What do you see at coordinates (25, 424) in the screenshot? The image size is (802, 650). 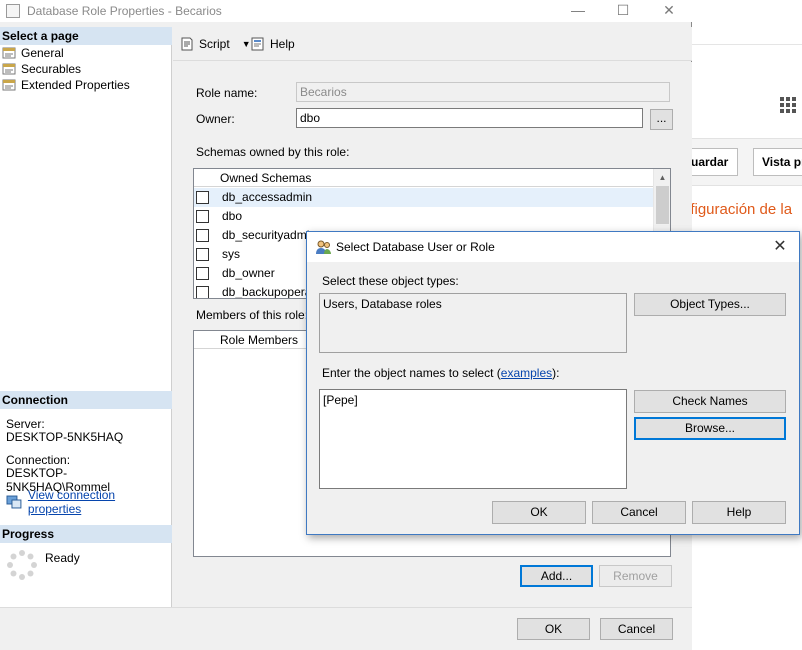 I see `server-label: Server:` at bounding box center [25, 424].